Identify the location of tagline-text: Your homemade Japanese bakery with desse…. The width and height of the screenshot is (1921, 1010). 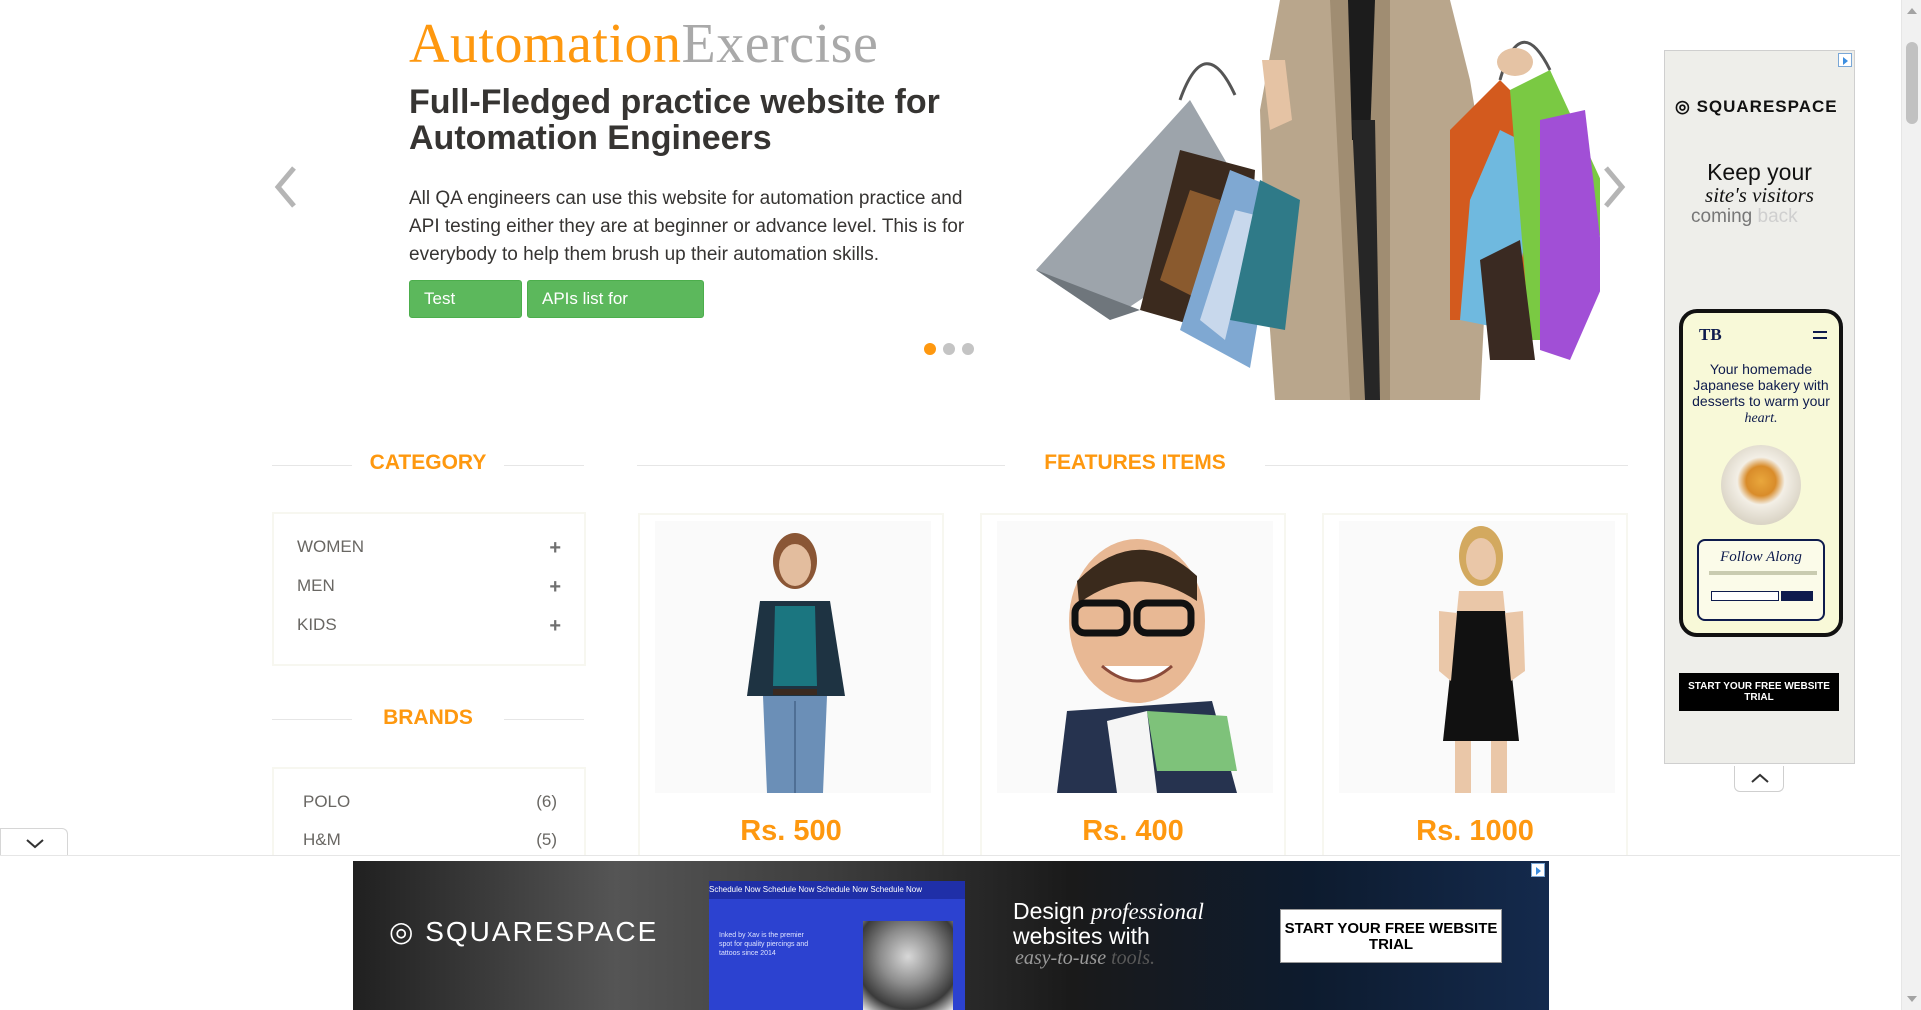
(1761, 385).